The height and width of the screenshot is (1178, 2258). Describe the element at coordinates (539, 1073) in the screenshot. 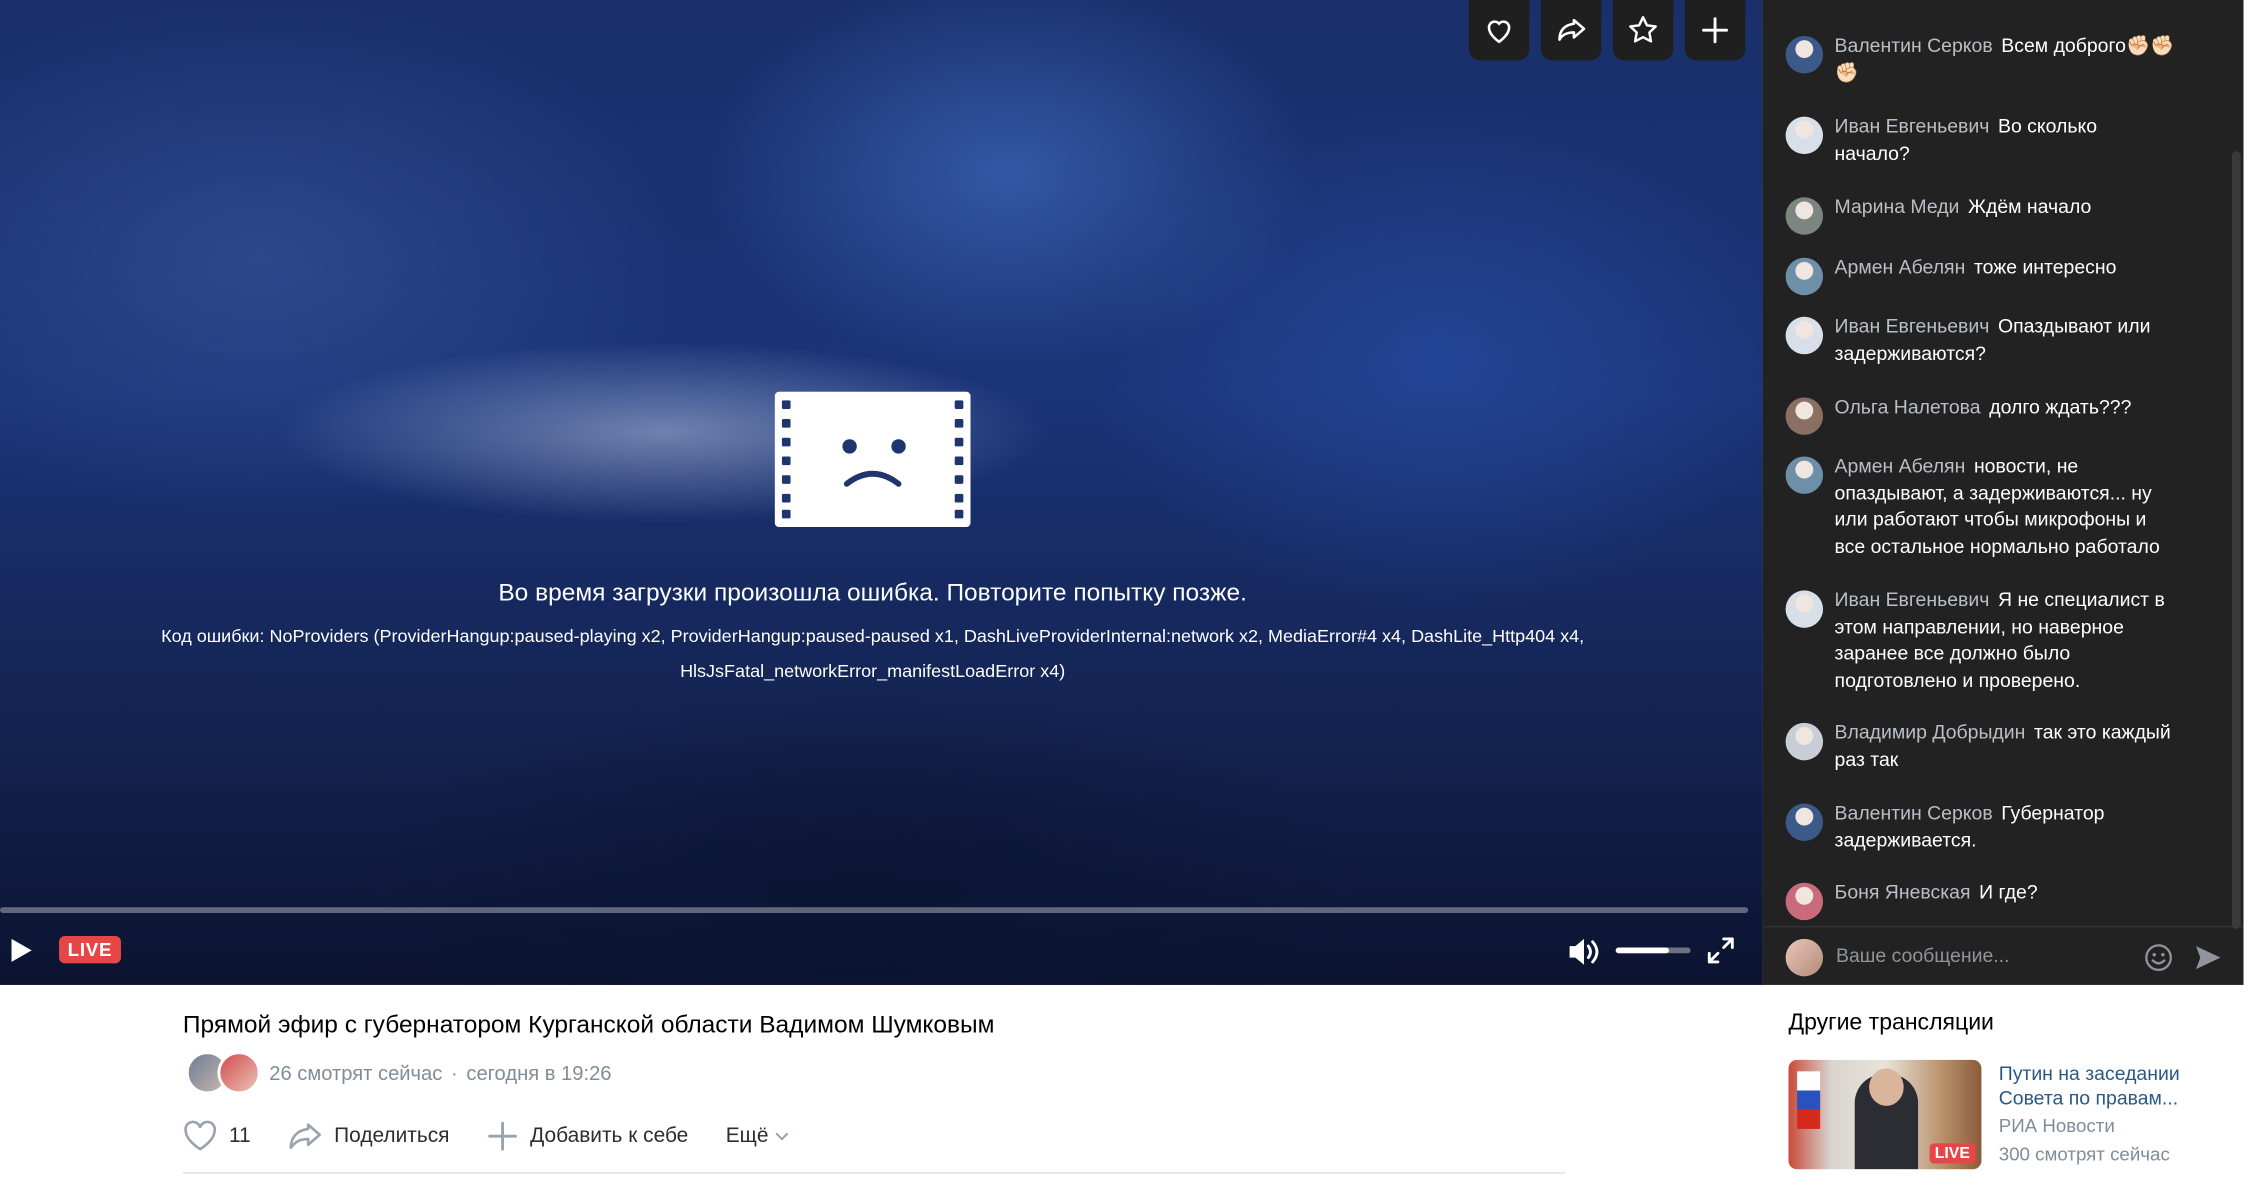

I see `stream-time: сегодня в 19:26` at that location.